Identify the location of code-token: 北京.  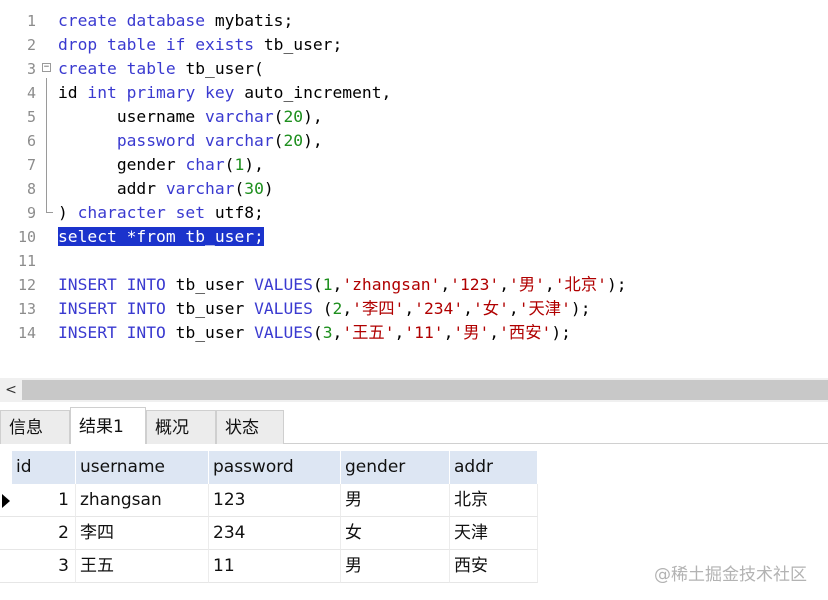
(581, 284).